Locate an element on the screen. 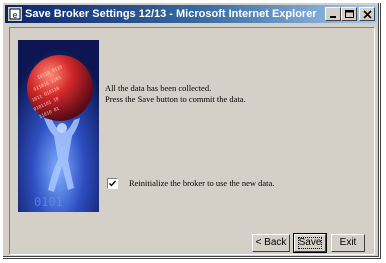 The width and height of the screenshot is (386, 263). checkmark-icon is located at coordinates (112, 183).